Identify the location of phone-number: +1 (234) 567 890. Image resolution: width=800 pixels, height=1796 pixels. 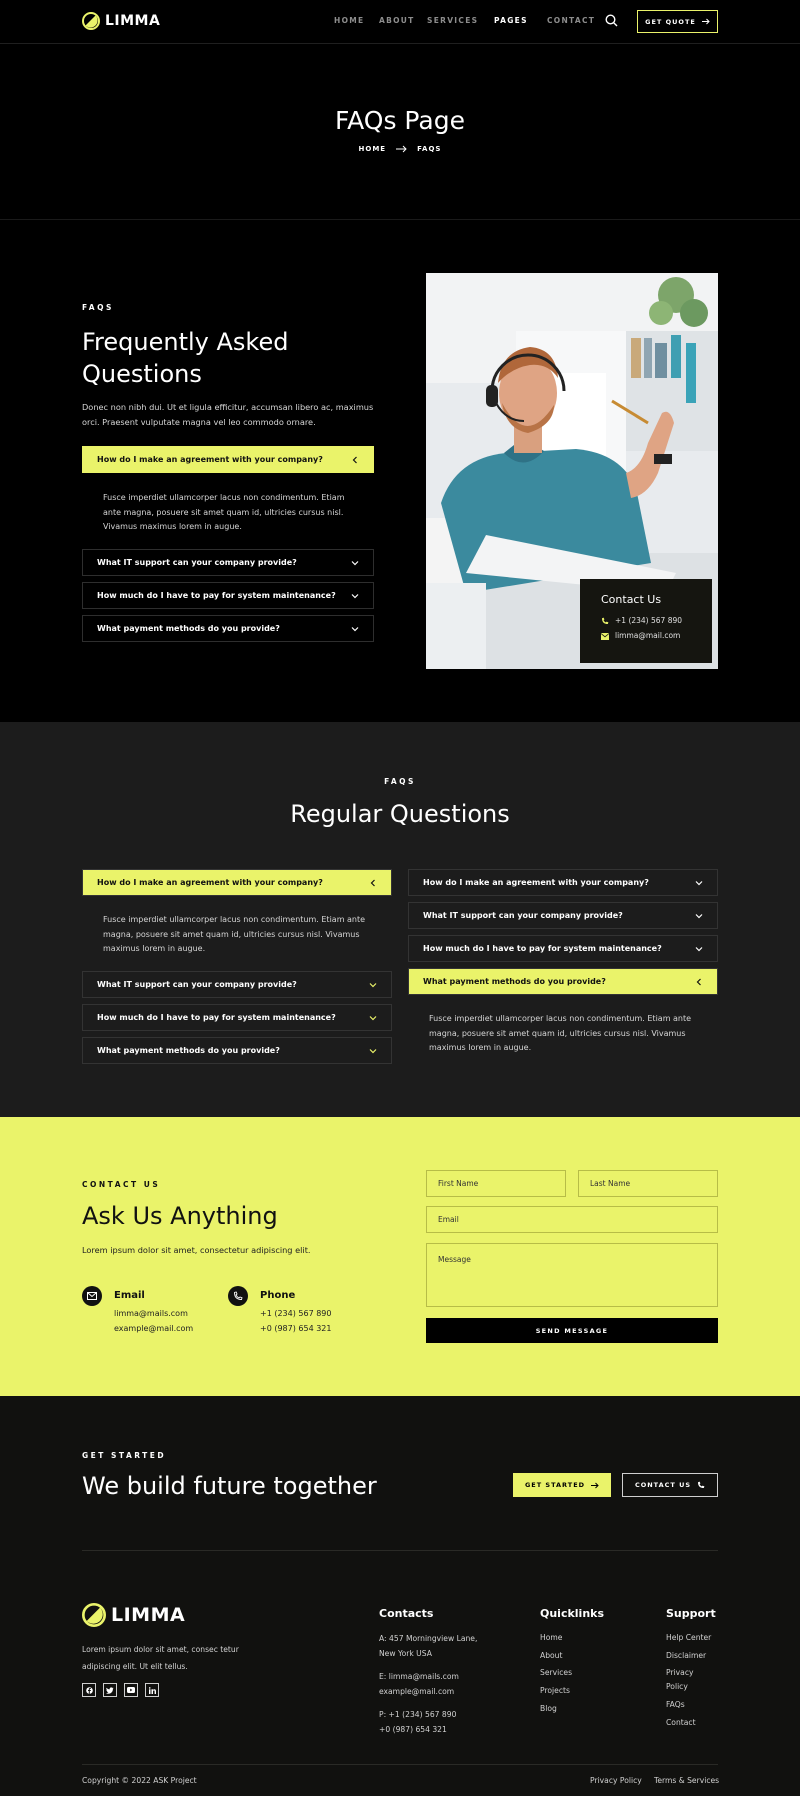
(295, 1313).